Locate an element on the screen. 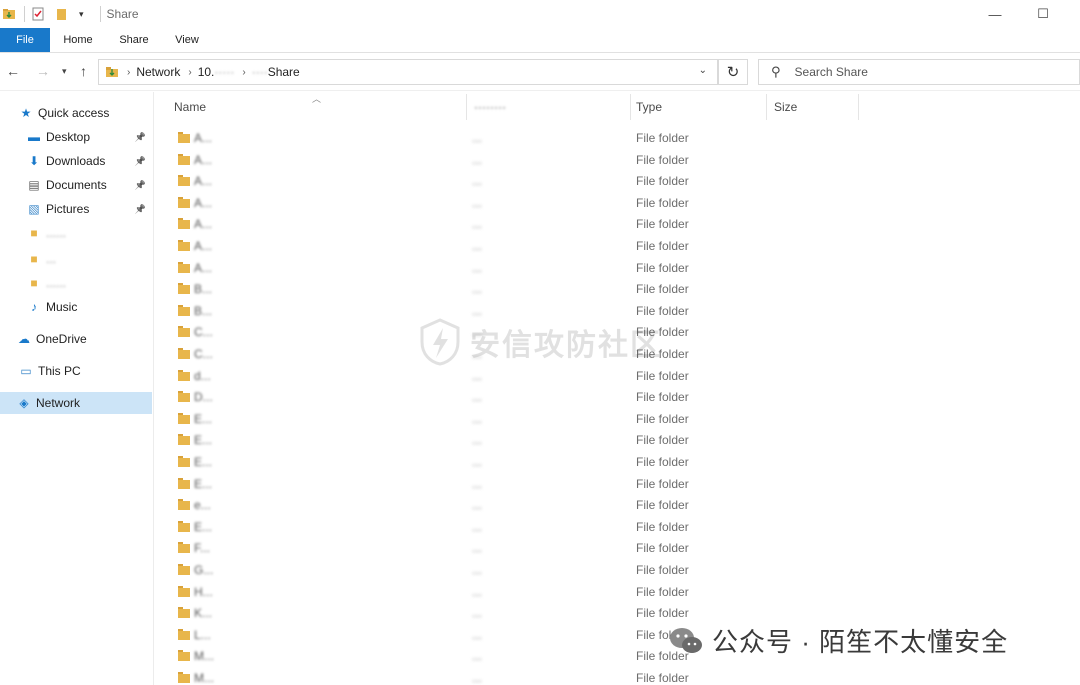 Image resolution: width=1080 pixels, height=685 pixels. customize-toolbar-chevron-icon: ▾ is located at coordinates (81, 14).